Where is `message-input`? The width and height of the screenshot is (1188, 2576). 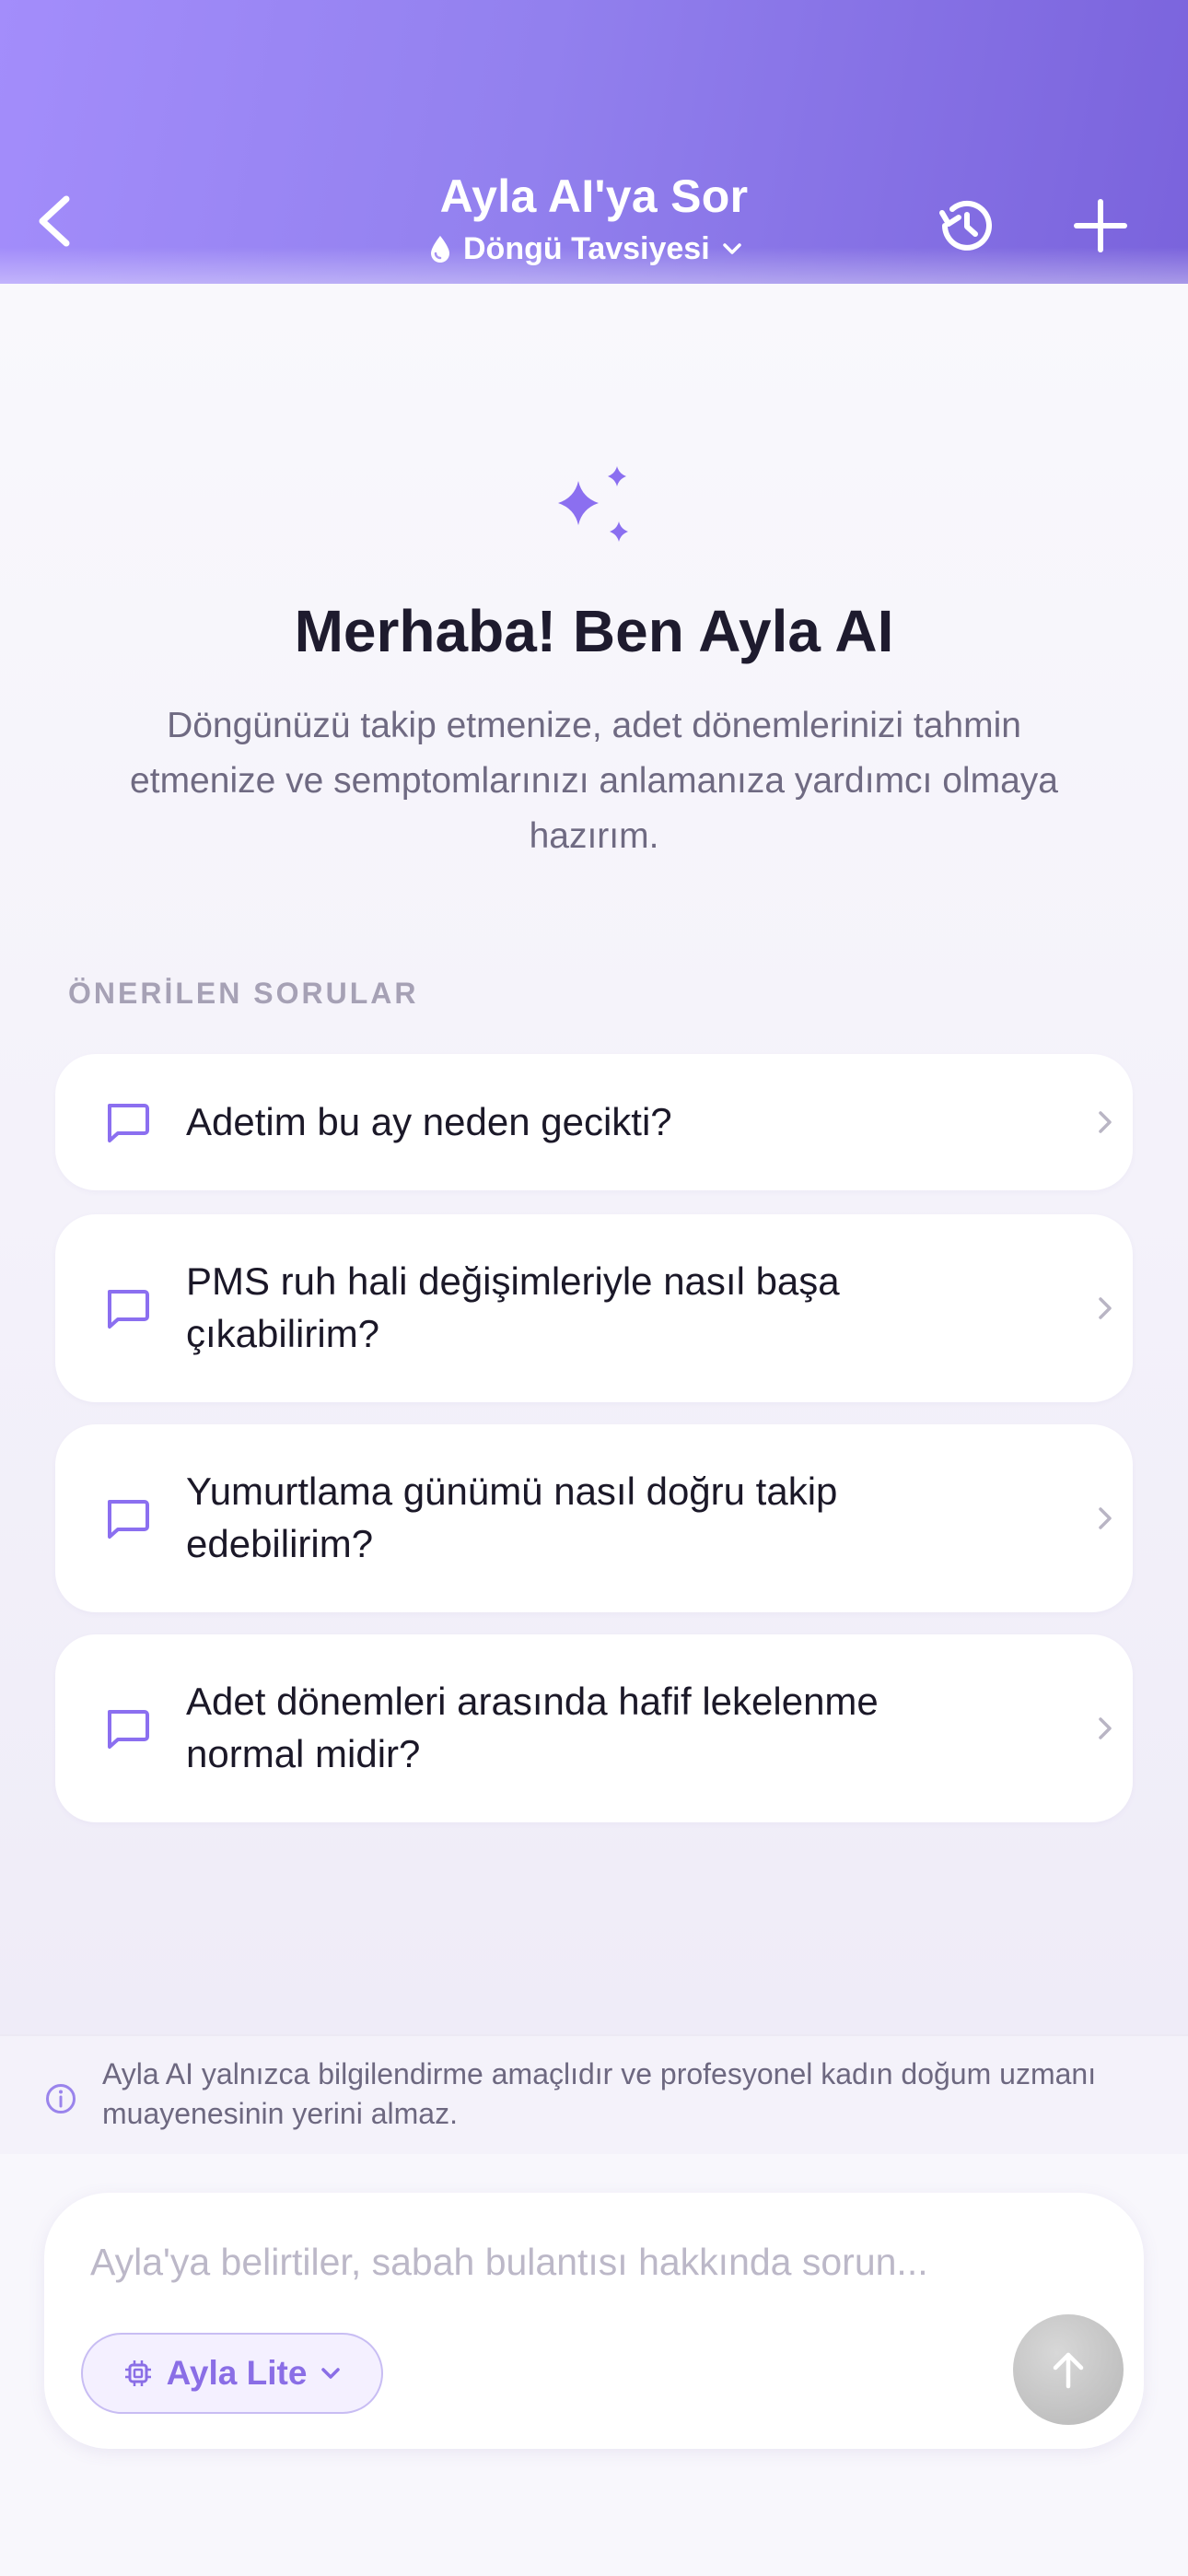 message-input is located at coordinates (578, 2262).